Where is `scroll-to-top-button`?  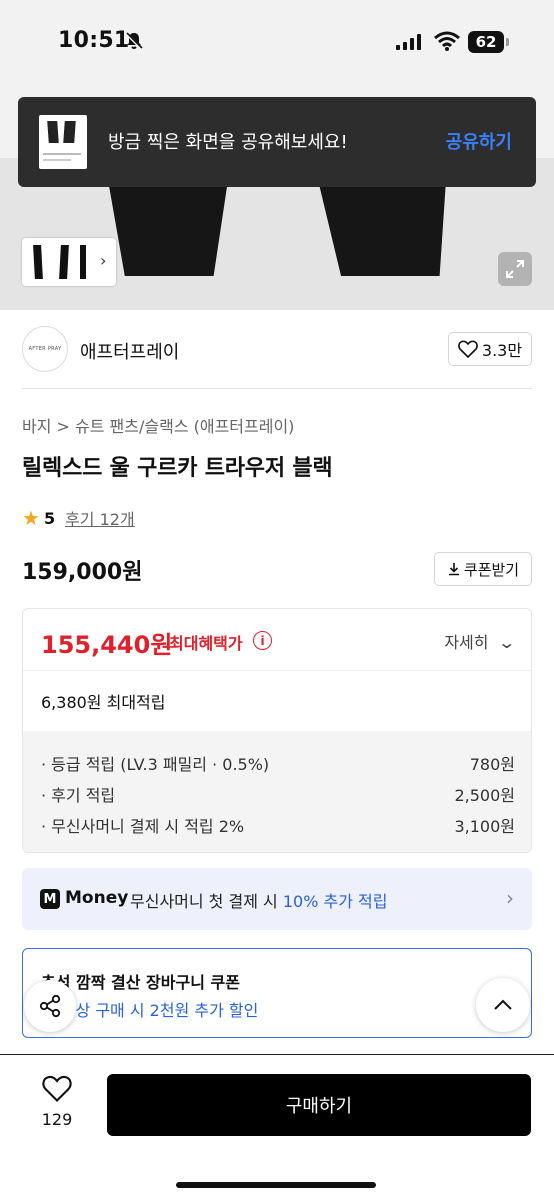 scroll-to-top-button is located at coordinates (503, 1005).